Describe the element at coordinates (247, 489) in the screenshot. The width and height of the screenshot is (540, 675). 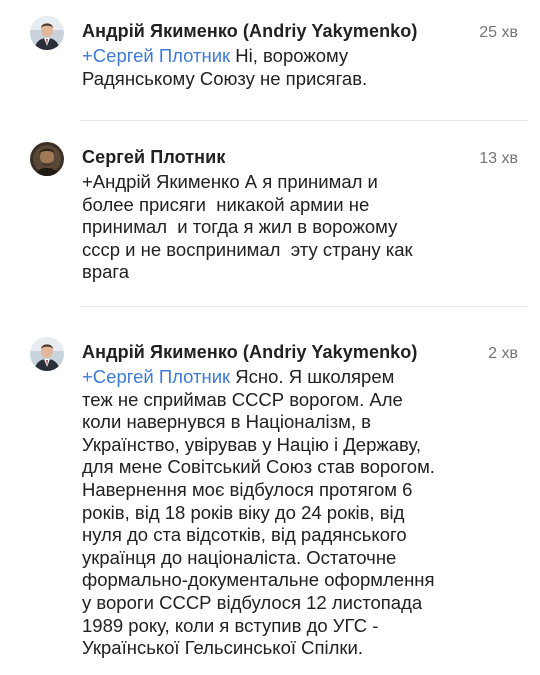
I see `comment-line: Навернення моє відбулося протягом 6` at that location.